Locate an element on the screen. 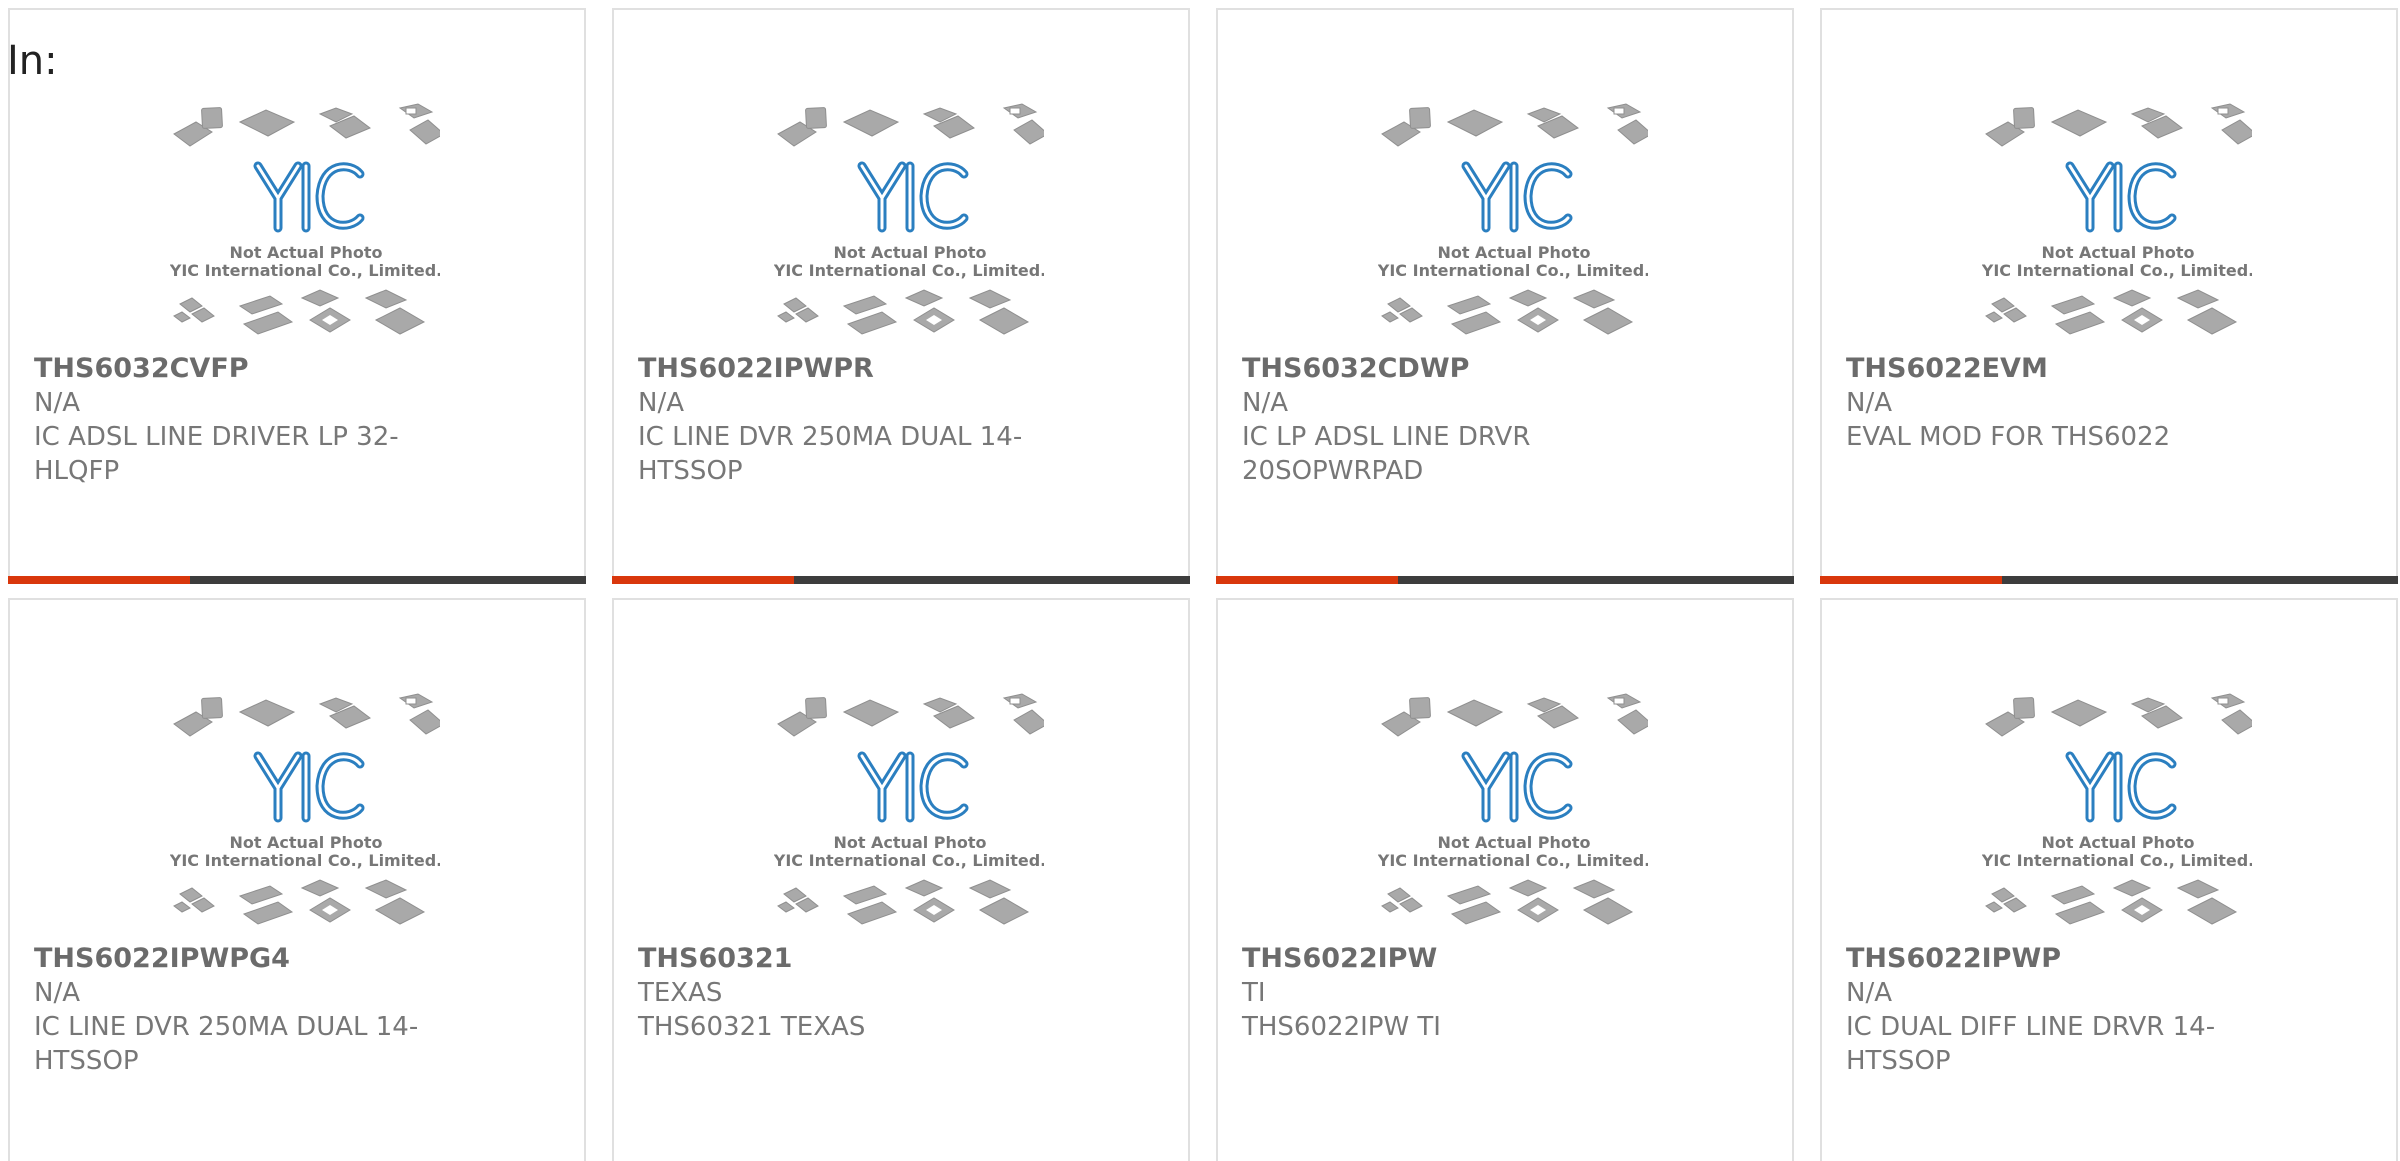  manufacturer: TEXAS is located at coordinates (680, 993).